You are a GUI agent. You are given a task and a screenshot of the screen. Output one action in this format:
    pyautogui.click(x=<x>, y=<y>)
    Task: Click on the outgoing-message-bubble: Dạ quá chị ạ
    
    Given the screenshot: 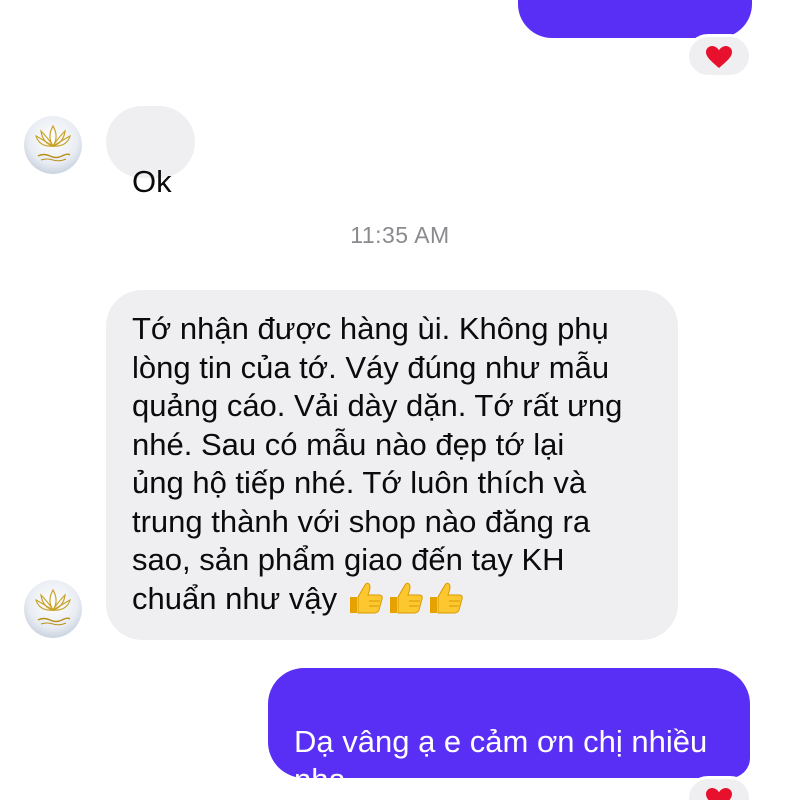 What is the action you would take?
    pyautogui.click(x=635, y=35)
    